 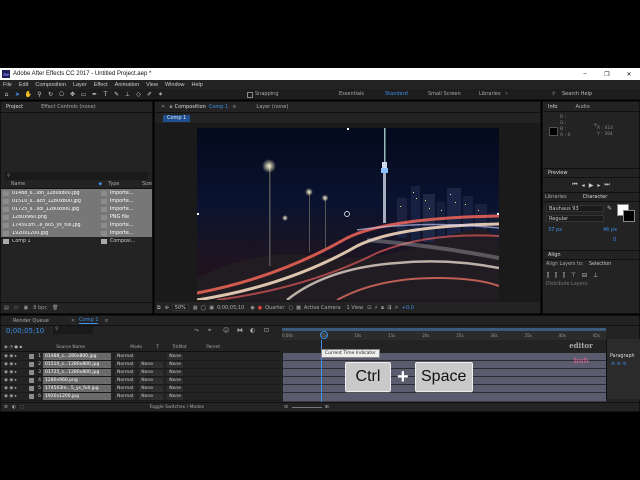 What do you see at coordinates (197, 85) in the screenshot?
I see `menu-help: Help` at bounding box center [197, 85].